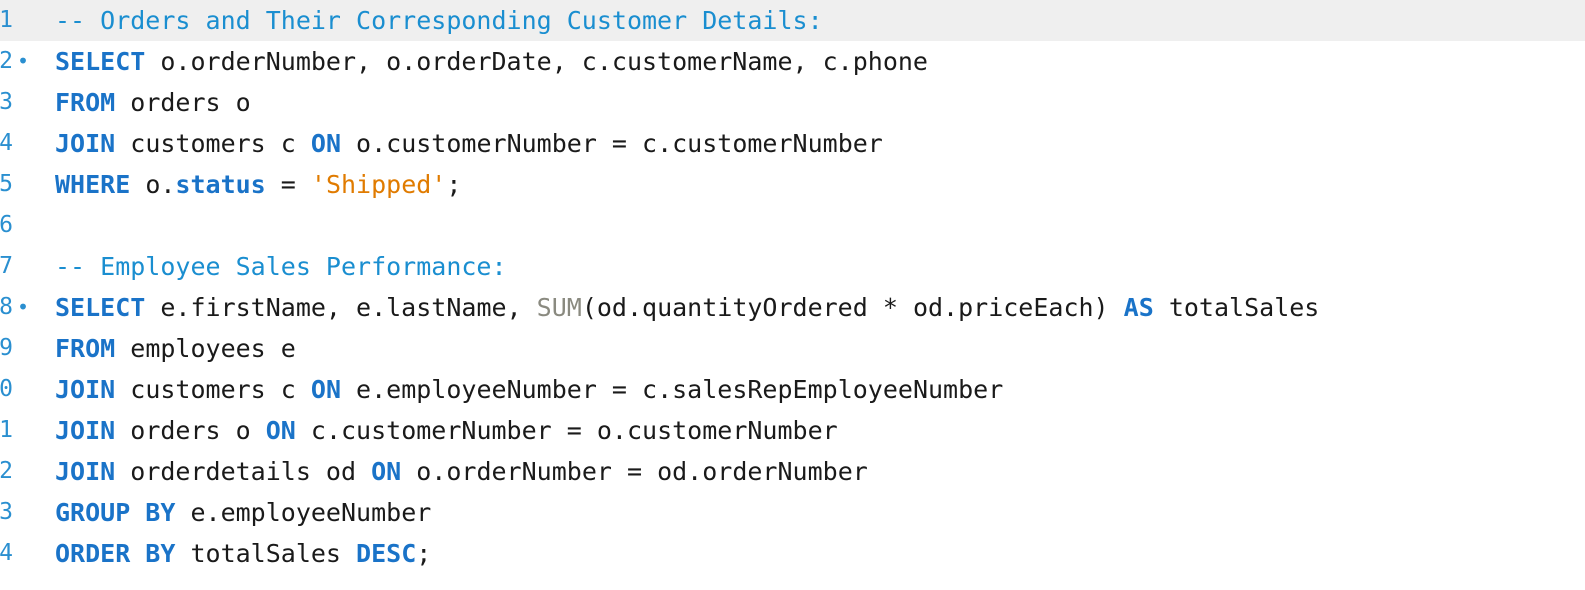 The height and width of the screenshot is (590, 1585). I want to click on sql-function: SUM, so click(559, 307).